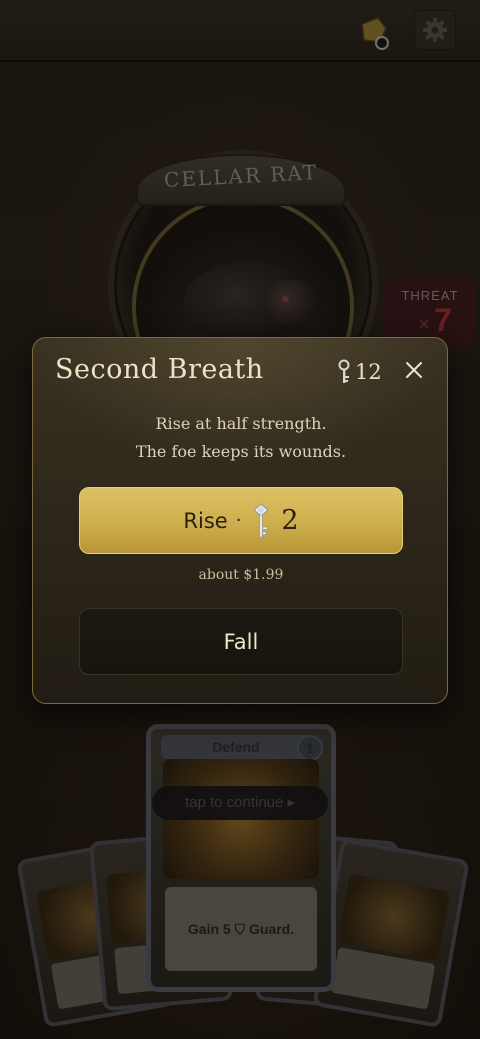 The image size is (480, 1039). Describe the element at coordinates (241, 575) in the screenshot. I see `price-note: about $1.99` at that location.